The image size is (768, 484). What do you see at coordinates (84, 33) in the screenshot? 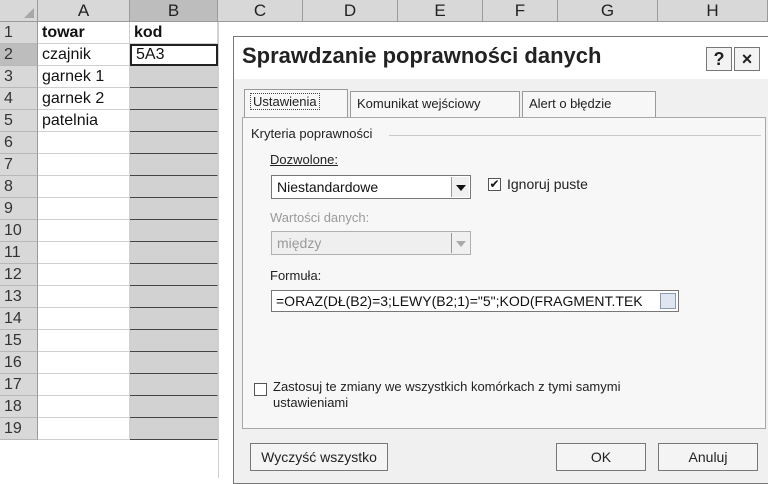
I see `cell-a1: towar` at bounding box center [84, 33].